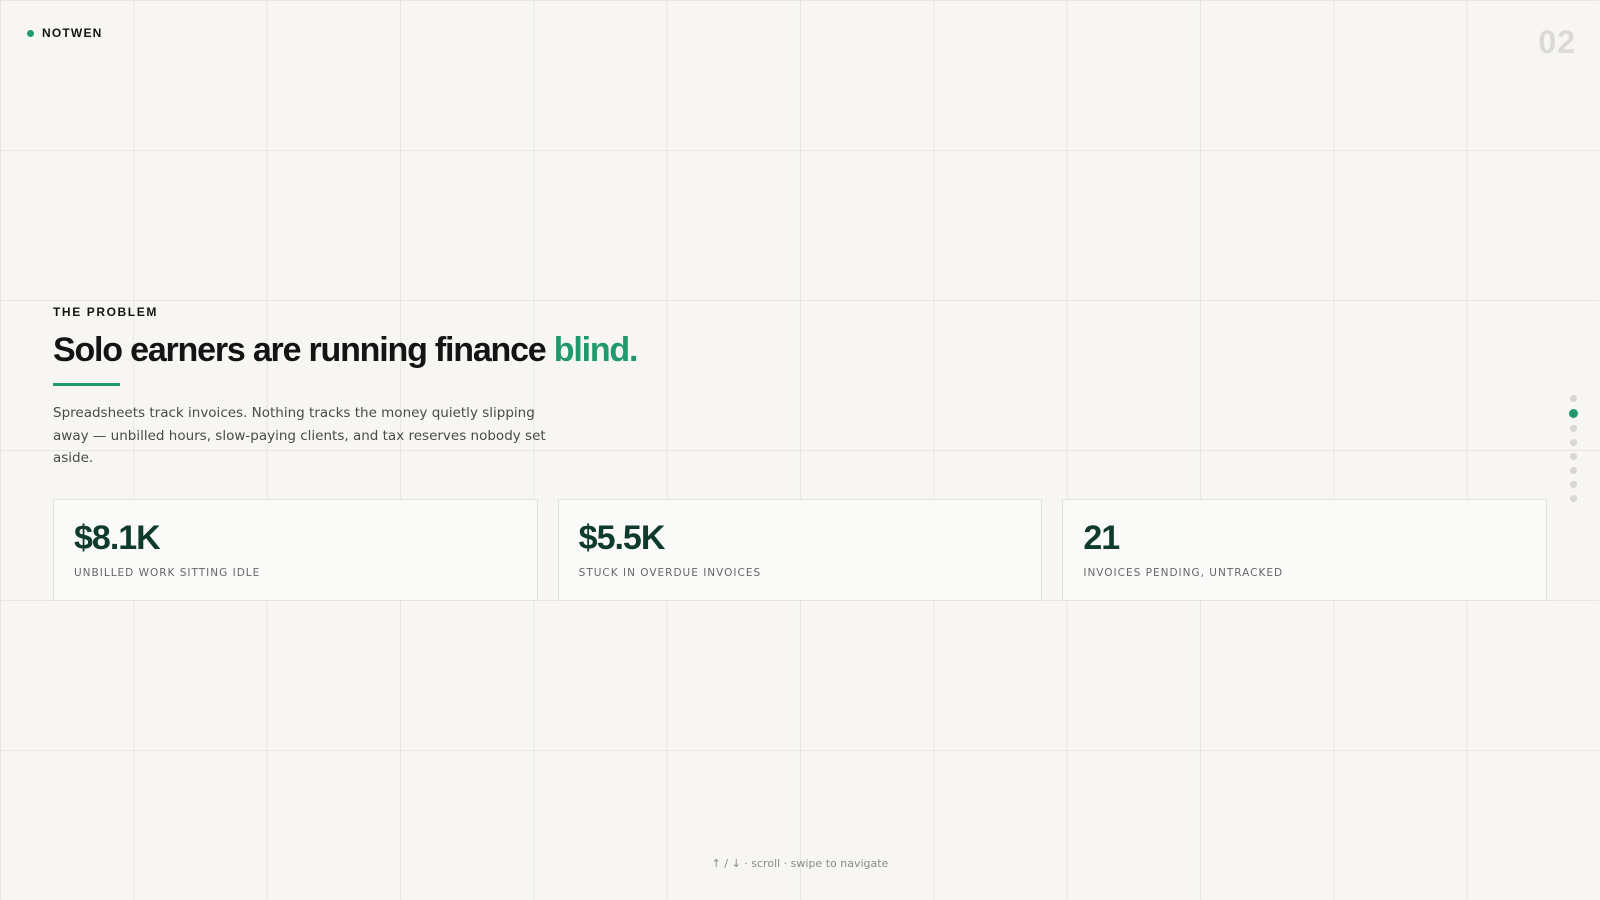 The image size is (1600, 900). I want to click on accent-divider, so click(86, 385).